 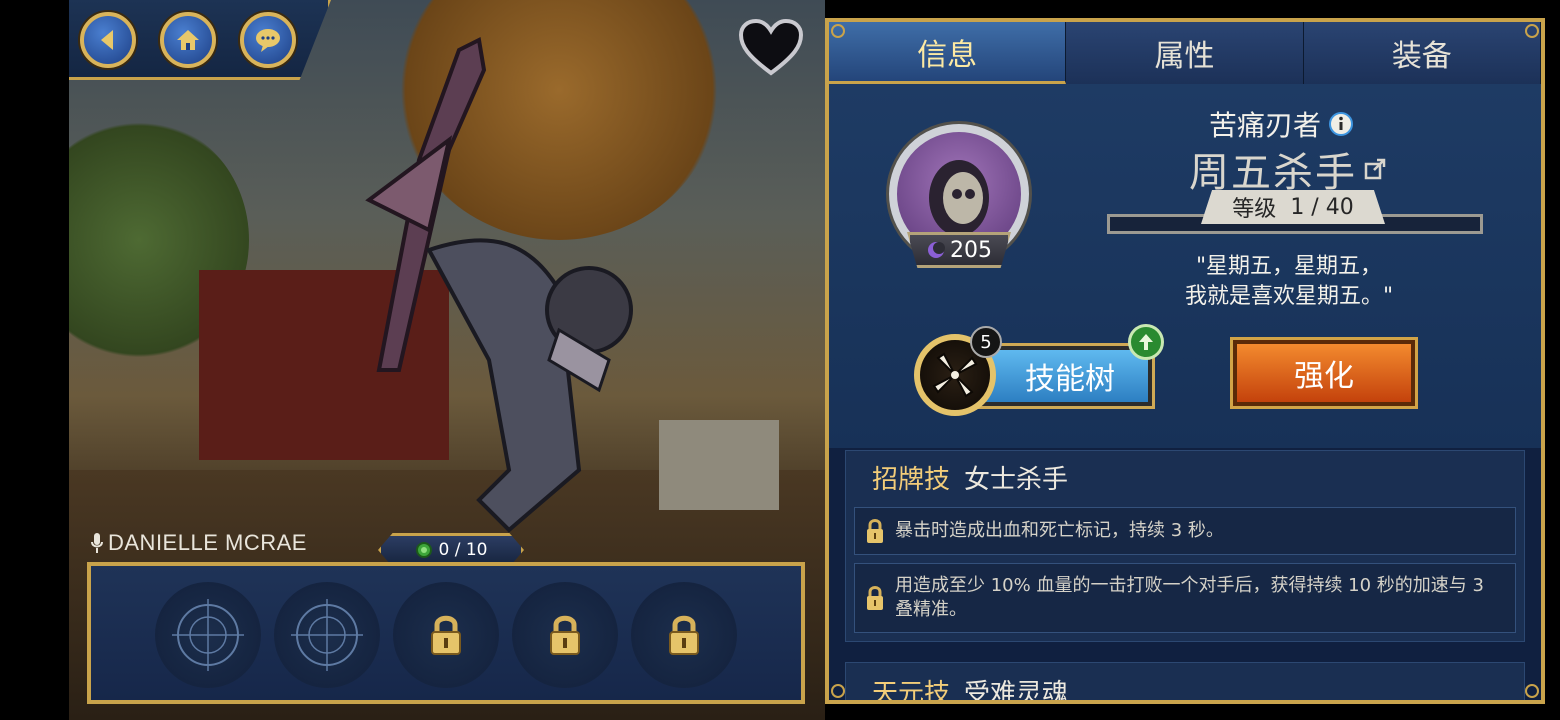 I want to click on title-text: 周五杀手, so click(x=1273, y=173).